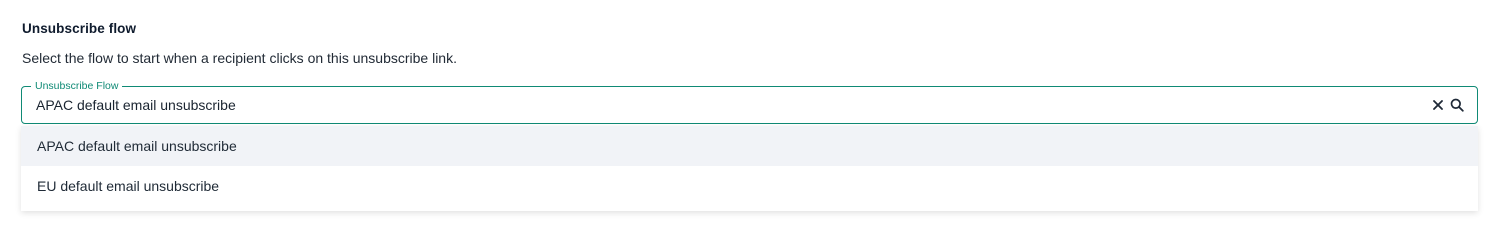 The image size is (1497, 240). I want to click on field-label: Unsubscribe Flow, so click(77, 86).